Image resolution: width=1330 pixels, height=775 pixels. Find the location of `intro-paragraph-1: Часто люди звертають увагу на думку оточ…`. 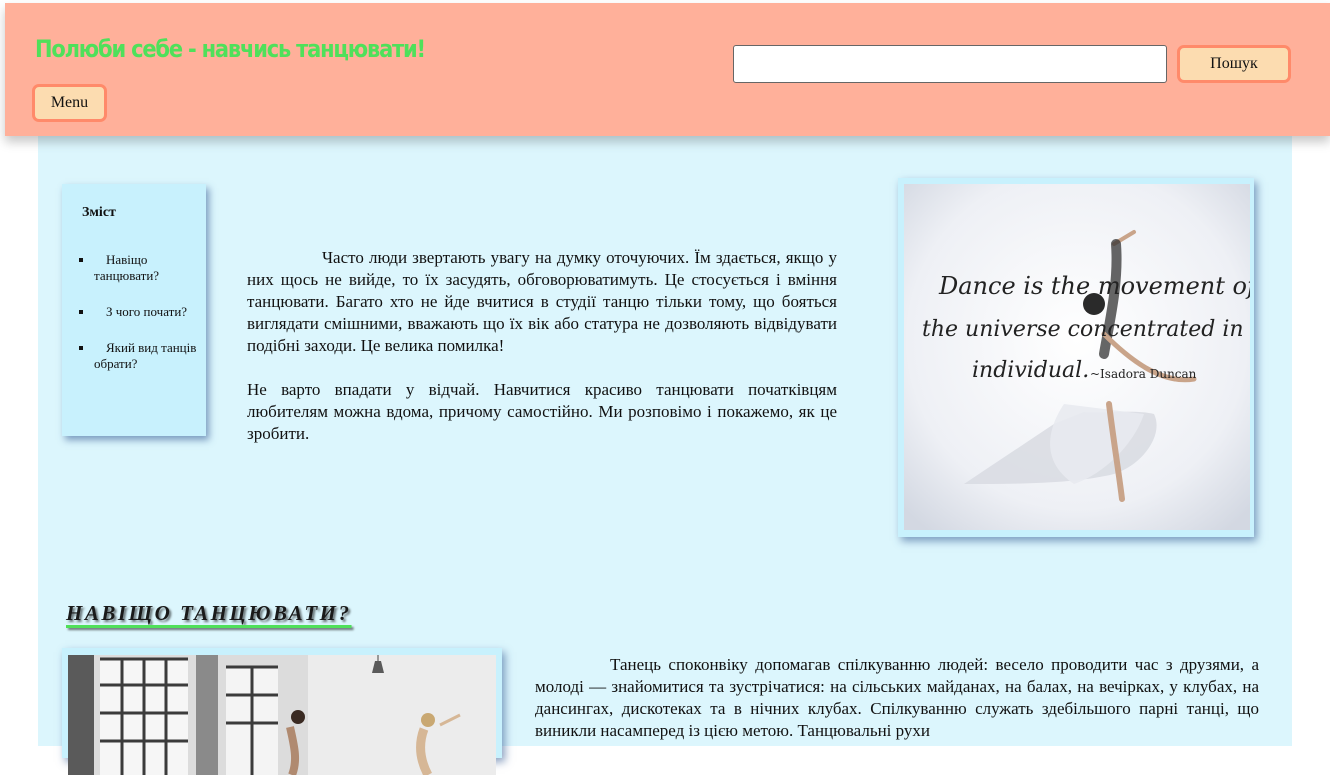

intro-paragraph-1: Часто люди звертають увагу на думку оточ… is located at coordinates (542, 301).